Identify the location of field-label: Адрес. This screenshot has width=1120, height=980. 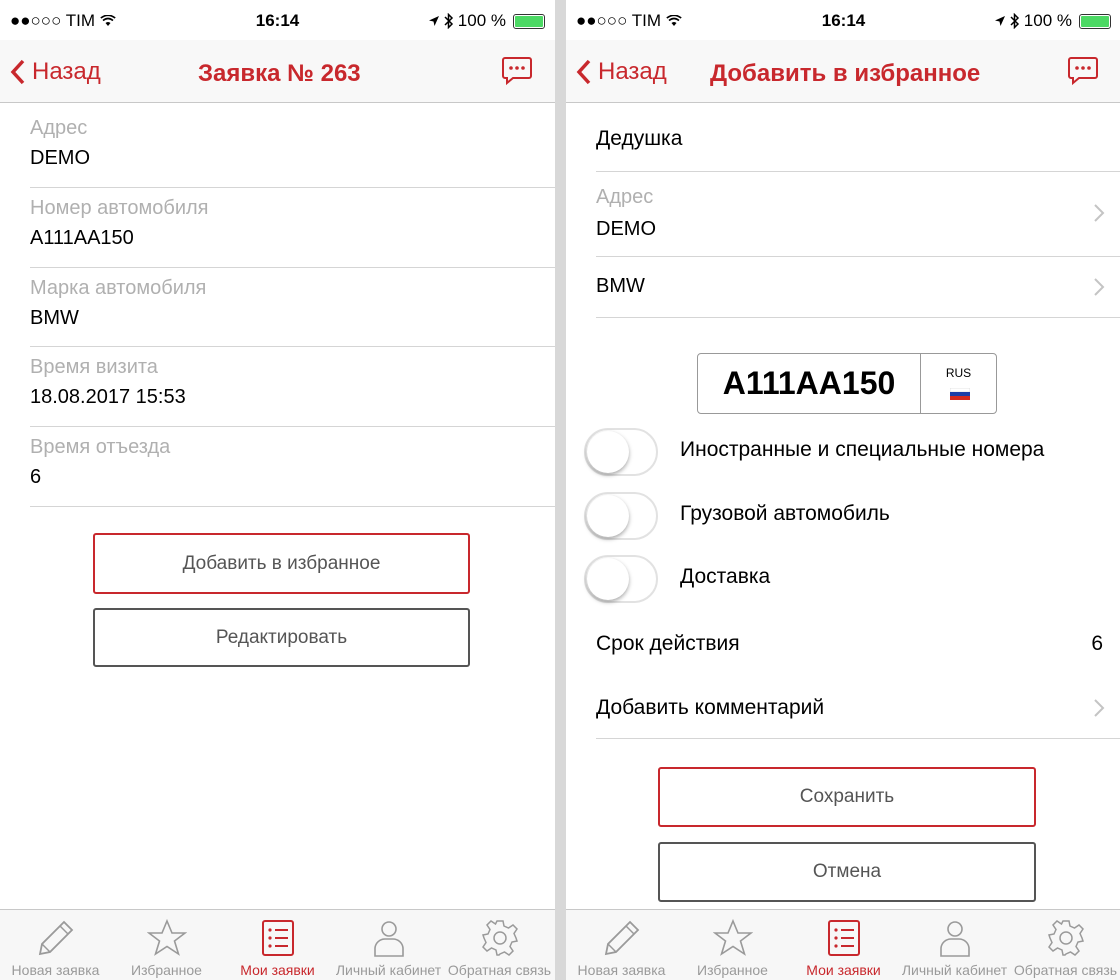
(59, 128).